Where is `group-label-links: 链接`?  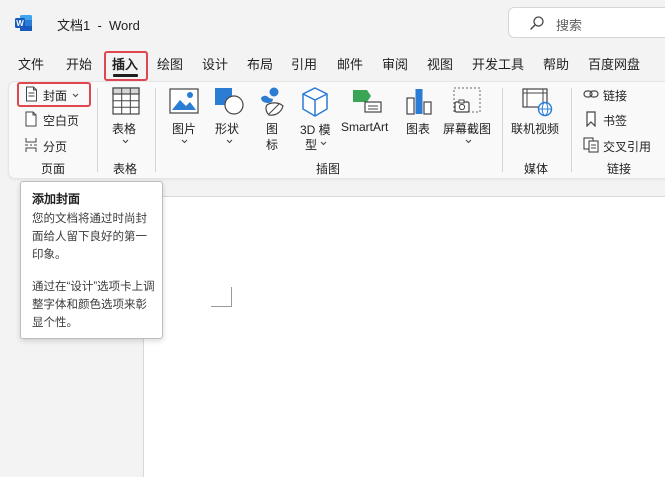
group-label-links: 链接 is located at coordinates (619, 169).